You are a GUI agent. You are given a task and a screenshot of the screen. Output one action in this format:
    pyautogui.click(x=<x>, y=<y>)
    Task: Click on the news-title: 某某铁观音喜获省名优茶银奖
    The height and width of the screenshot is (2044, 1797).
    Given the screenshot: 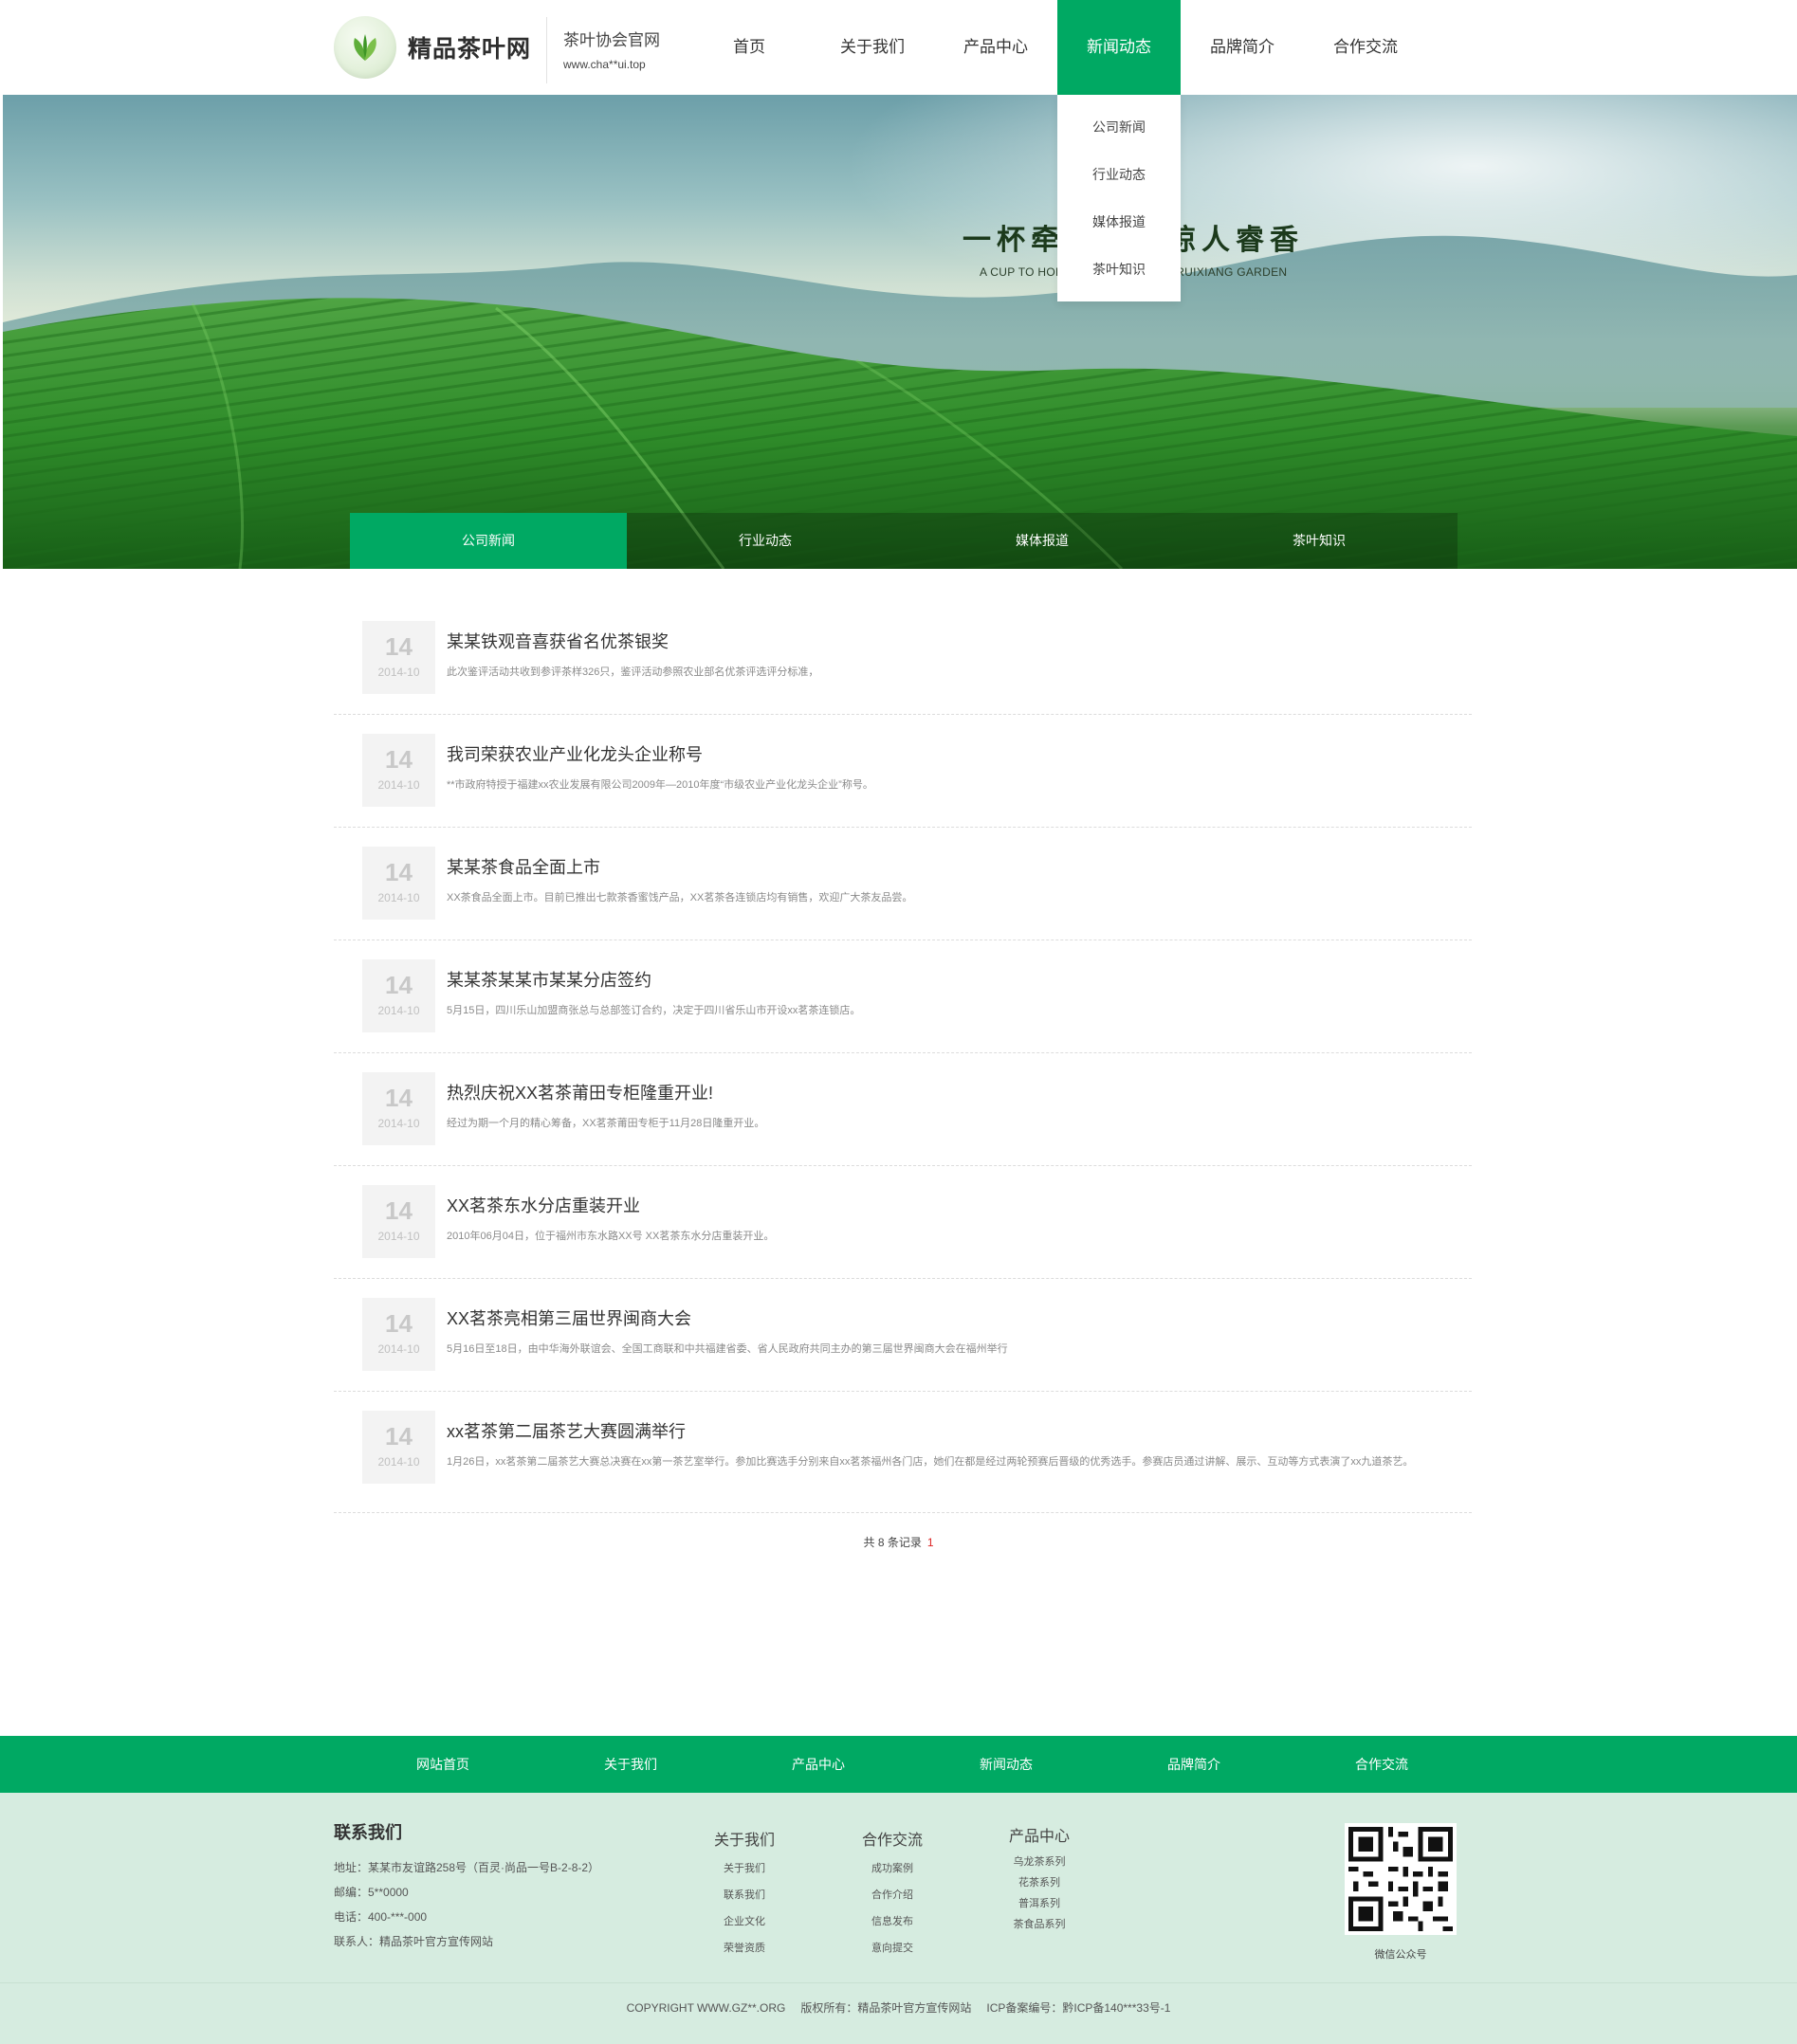 What is the action you would take?
    pyautogui.click(x=558, y=641)
    